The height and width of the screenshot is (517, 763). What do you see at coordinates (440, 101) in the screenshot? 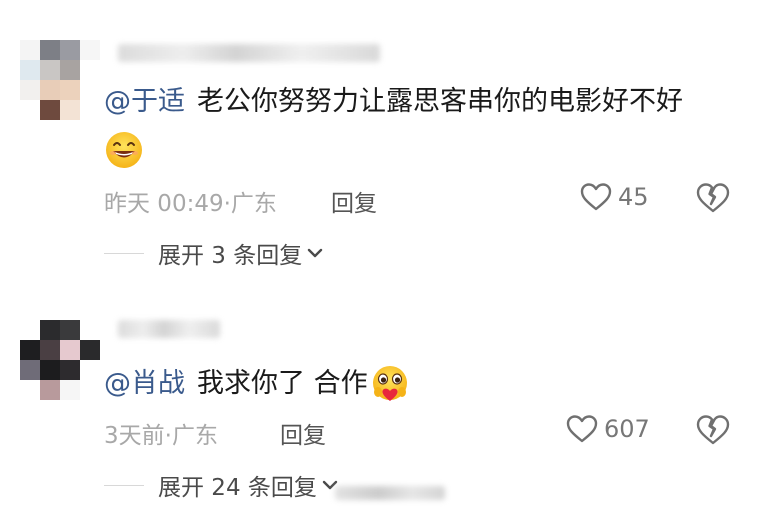
I see `comment-body: 老公你努努力让露思客串你的电影好不好` at bounding box center [440, 101].